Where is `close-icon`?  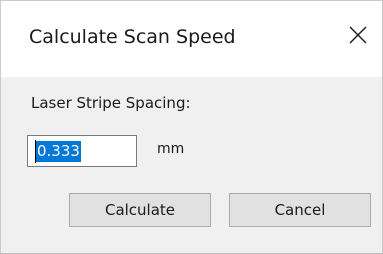
close-icon is located at coordinates (358, 35).